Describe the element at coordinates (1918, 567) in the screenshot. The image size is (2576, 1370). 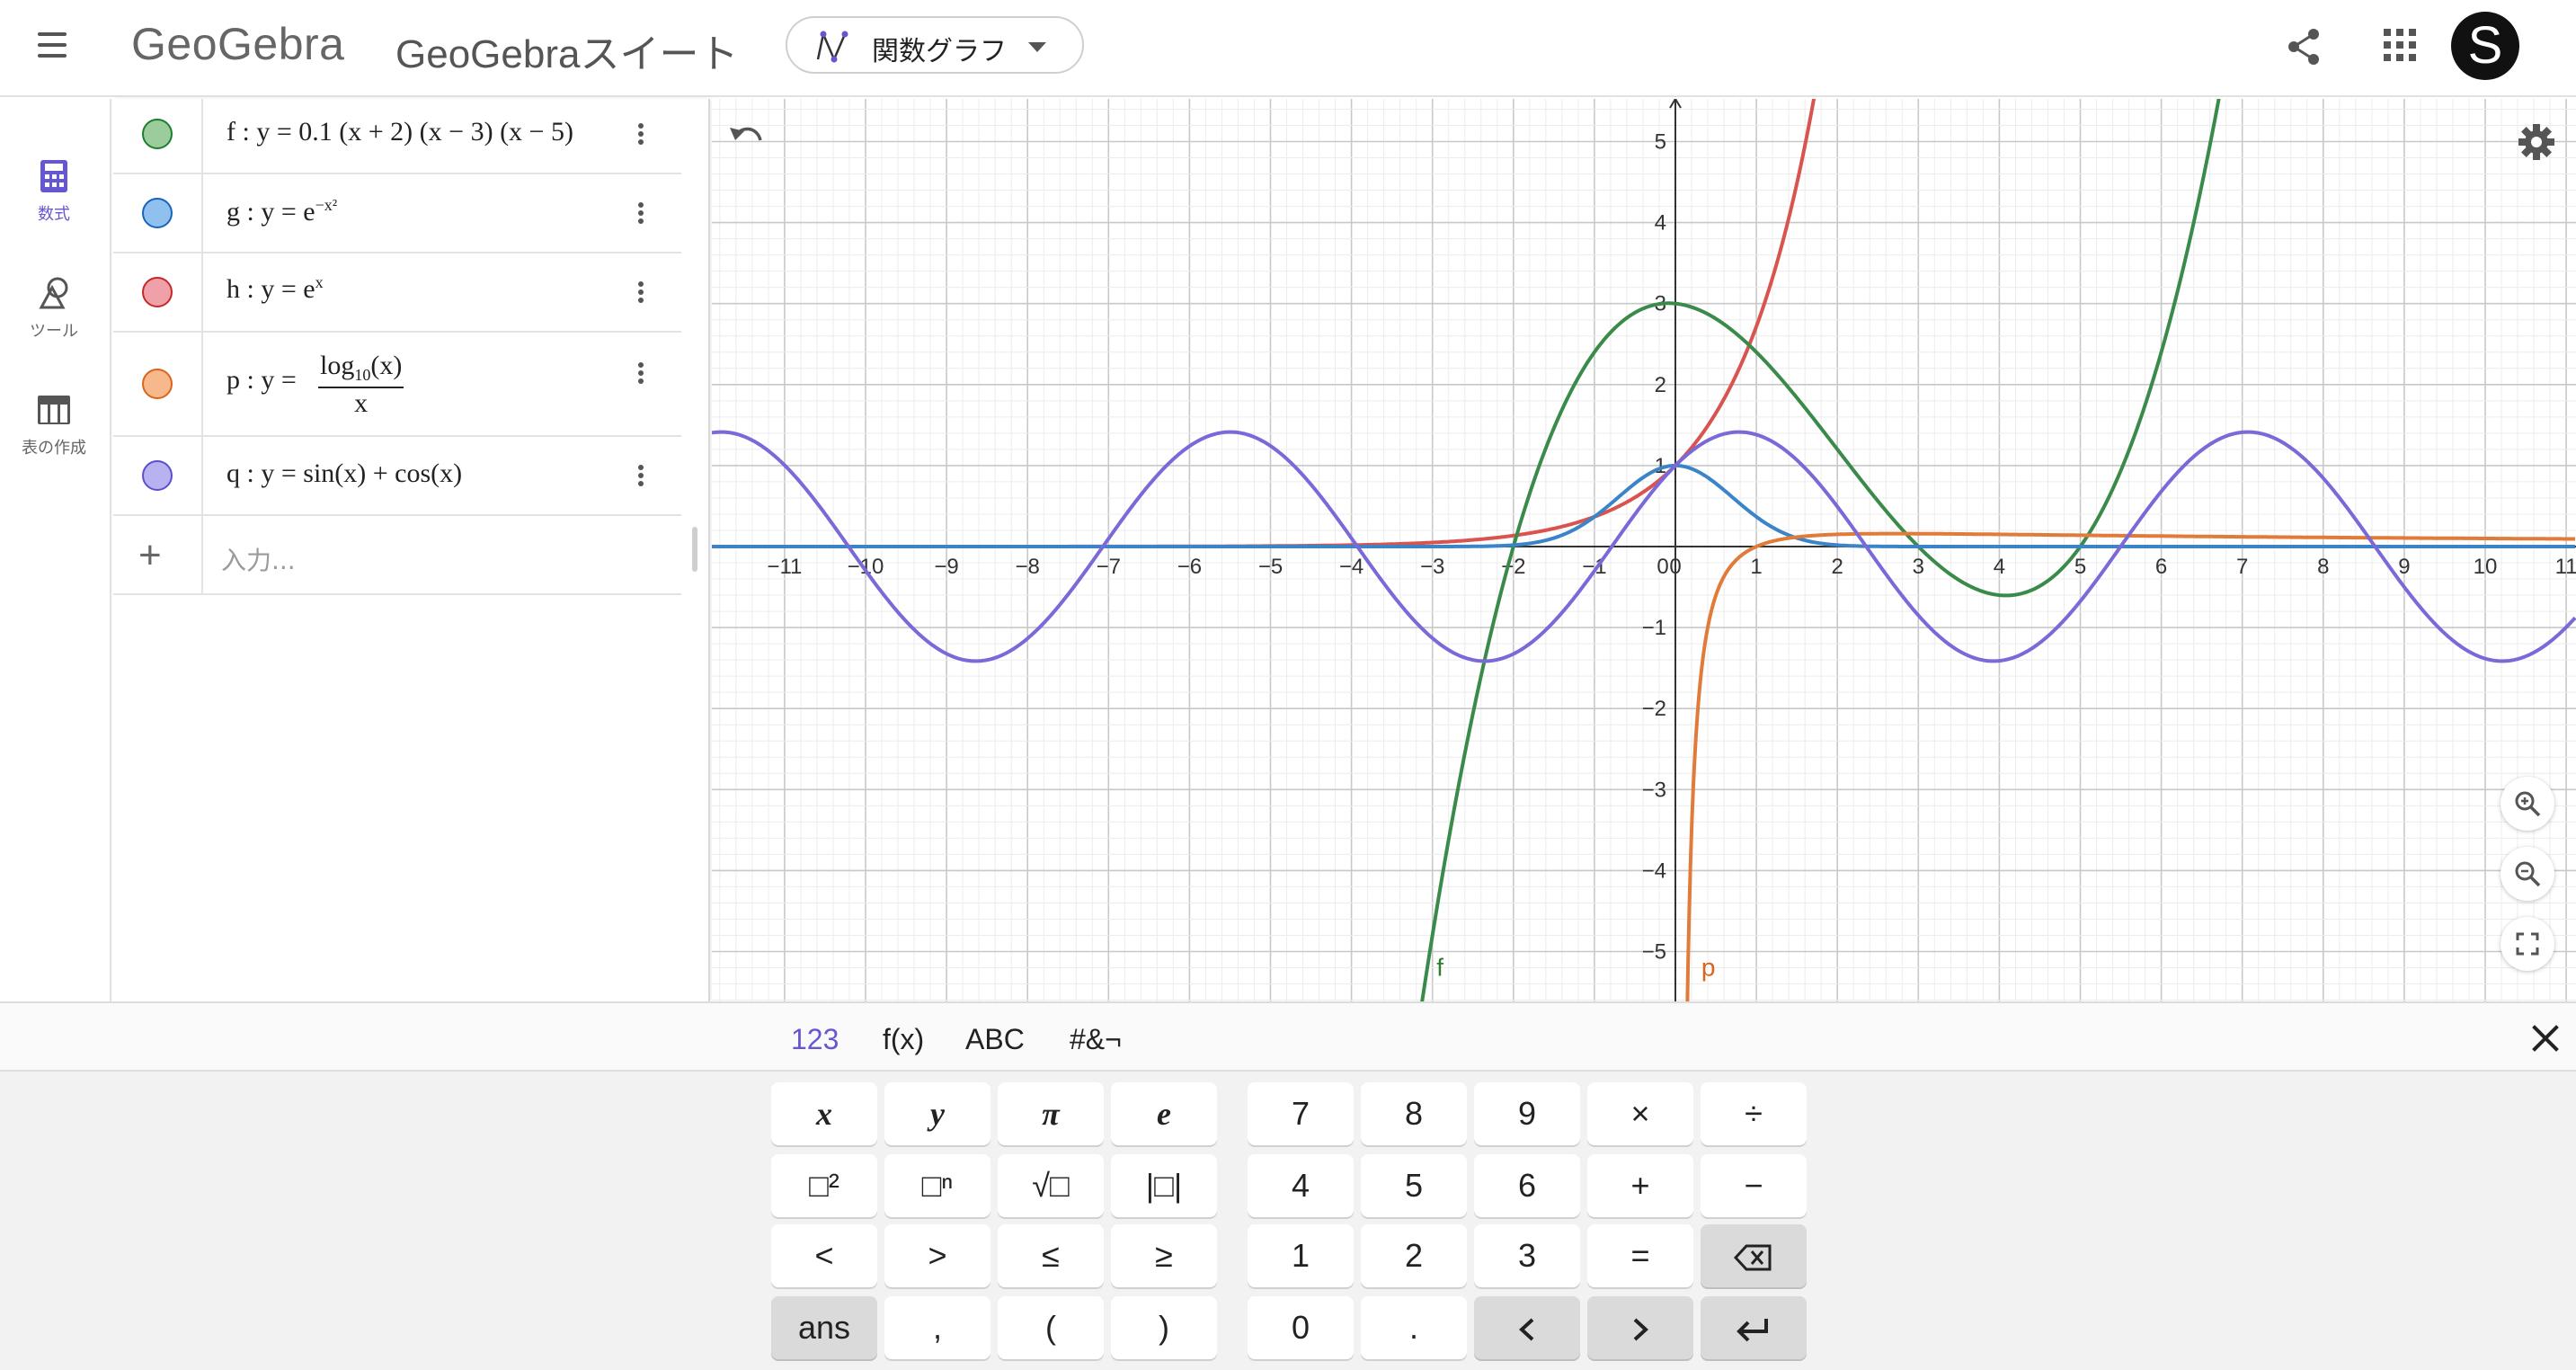
I see `x-tick-label: 3` at that location.